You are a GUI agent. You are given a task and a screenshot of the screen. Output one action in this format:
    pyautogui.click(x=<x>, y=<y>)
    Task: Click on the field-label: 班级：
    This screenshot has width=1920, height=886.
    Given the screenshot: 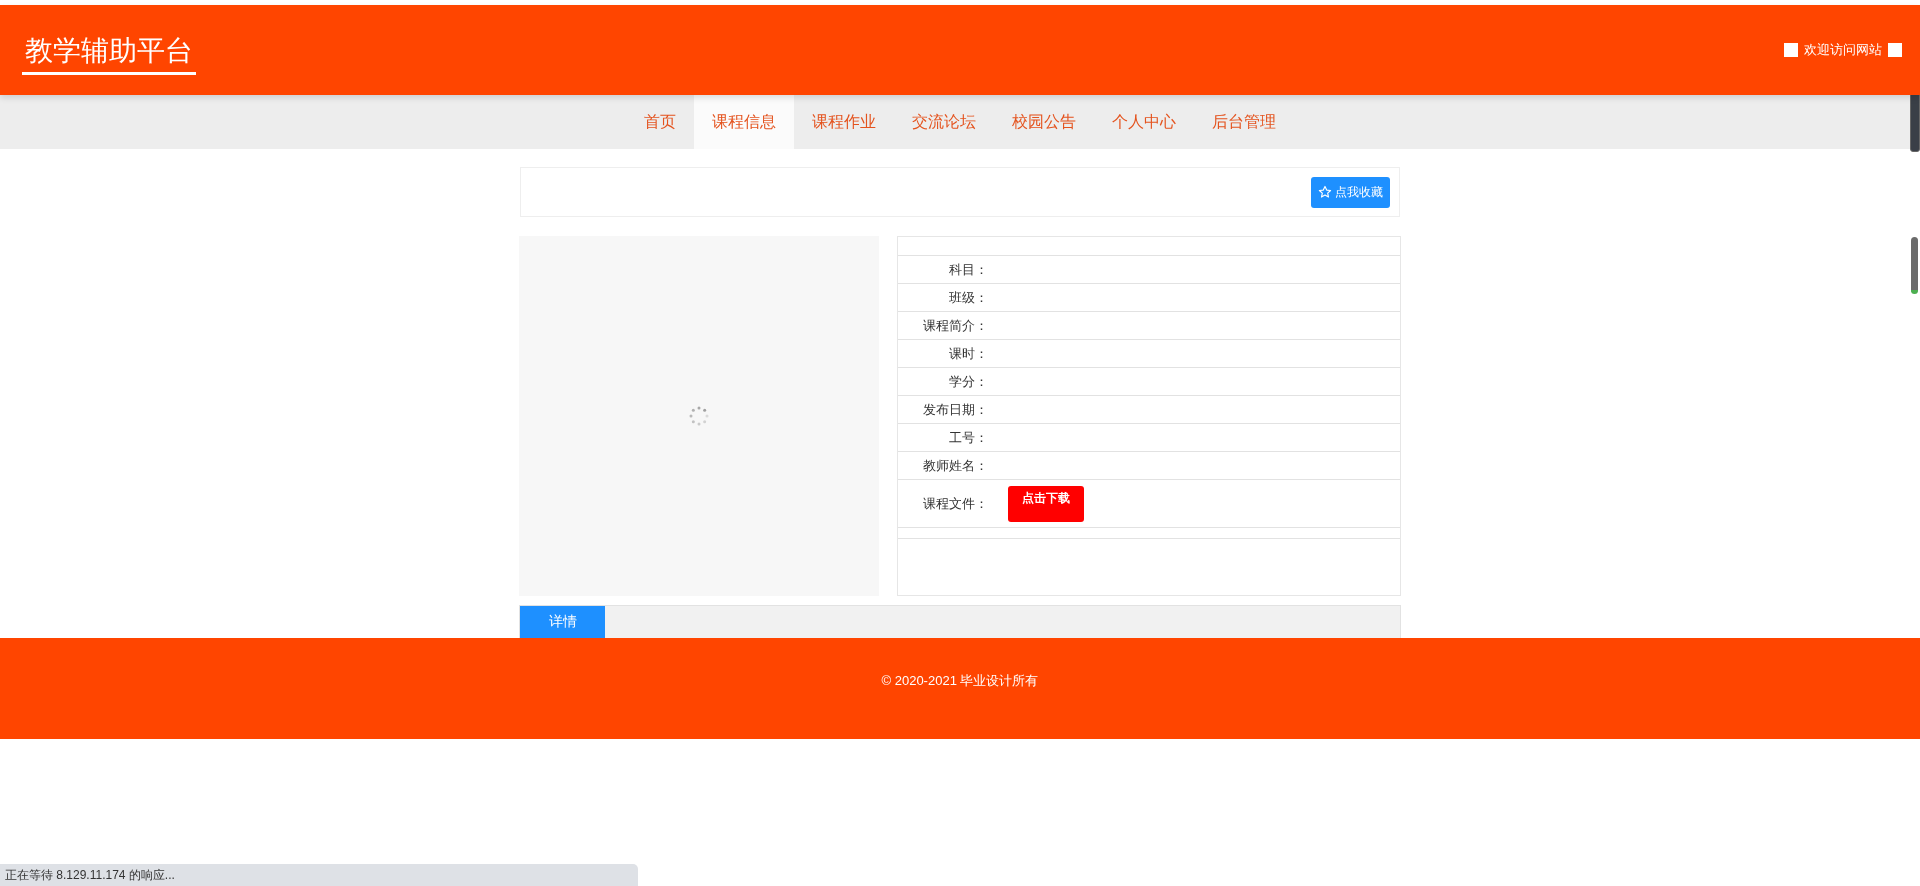 What is the action you would take?
    pyautogui.click(x=968, y=297)
    